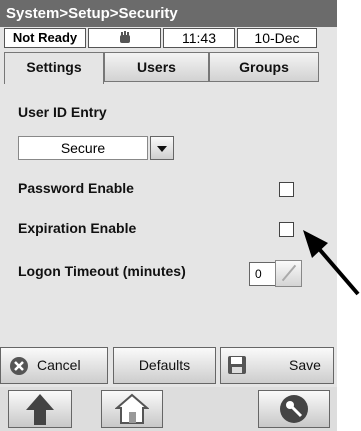 This screenshot has width=361, height=431. What do you see at coordinates (286, 189) in the screenshot?
I see `password-enable-checkbox` at bounding box center [286, 189].